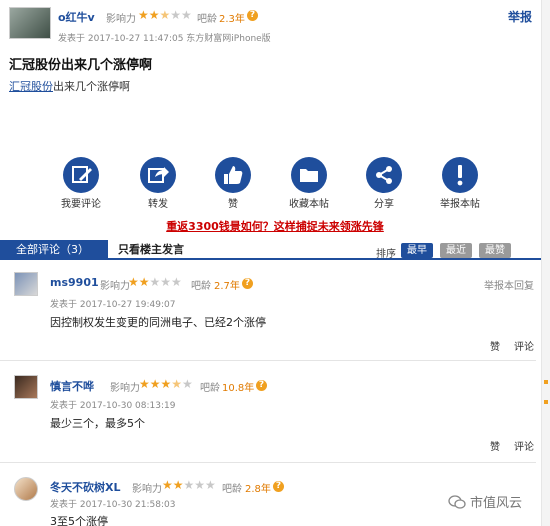  I want to click on comment-text: 因控制权发生变更的同洲电子、已经2个涨停, so click(158, 322).